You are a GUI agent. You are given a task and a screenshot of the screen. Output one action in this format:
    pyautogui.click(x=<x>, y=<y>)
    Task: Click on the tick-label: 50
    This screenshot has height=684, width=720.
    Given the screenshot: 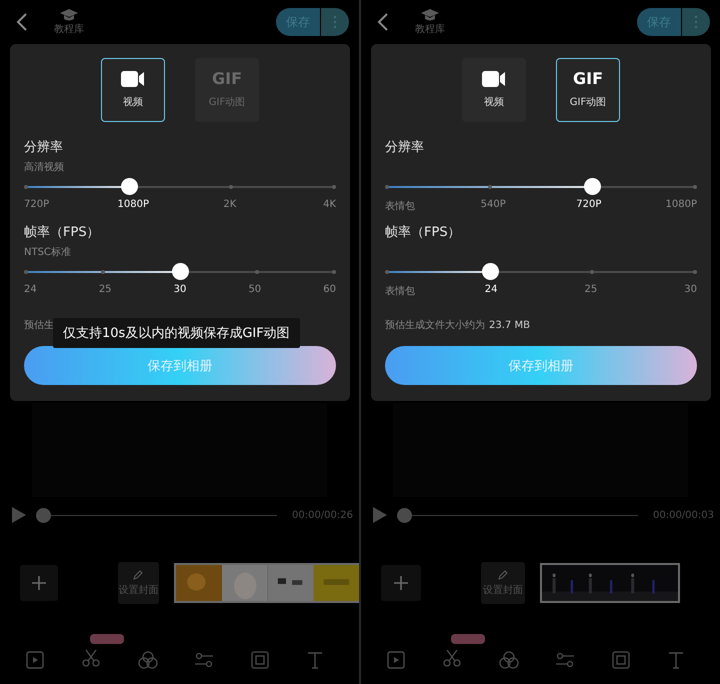 What is the action you would take?
    pyautogui.click(x=255, y=289)
    